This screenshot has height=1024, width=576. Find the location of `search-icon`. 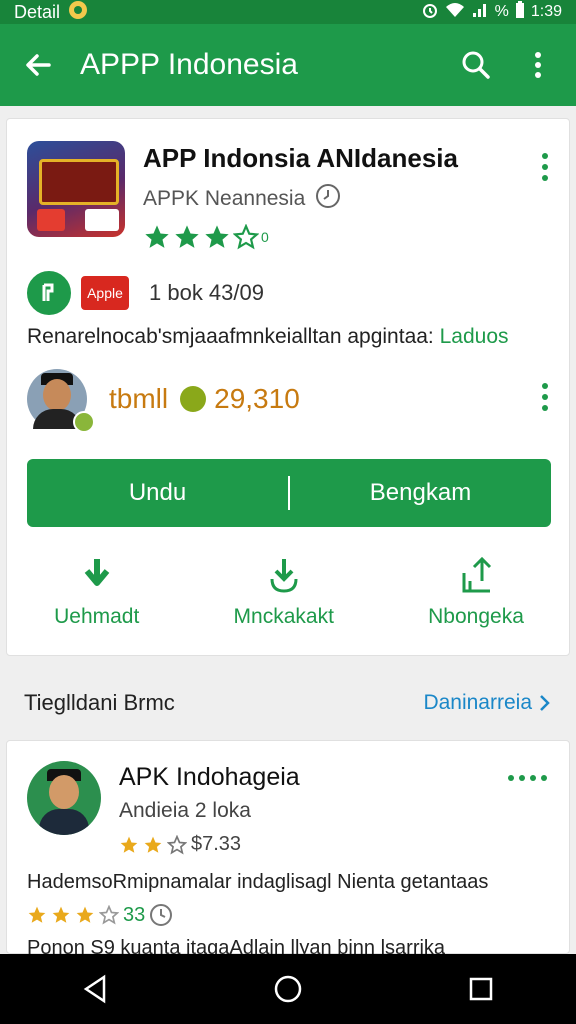

search-icon is located at coordinates (476, 65).